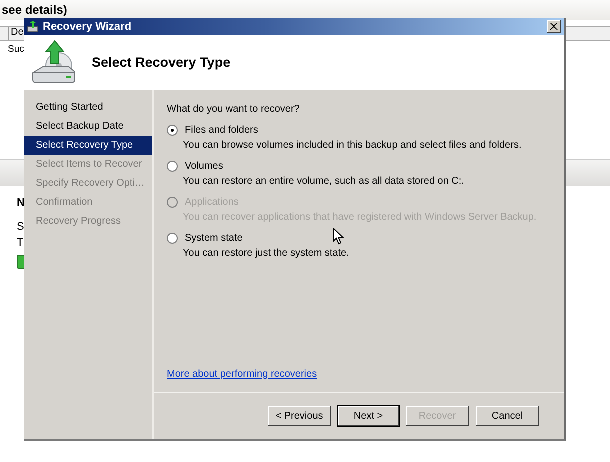  What do you see at coordinates (16, 49) in the screenshot?
I see `table-cell: Suc` at bounding box center [16, 49].